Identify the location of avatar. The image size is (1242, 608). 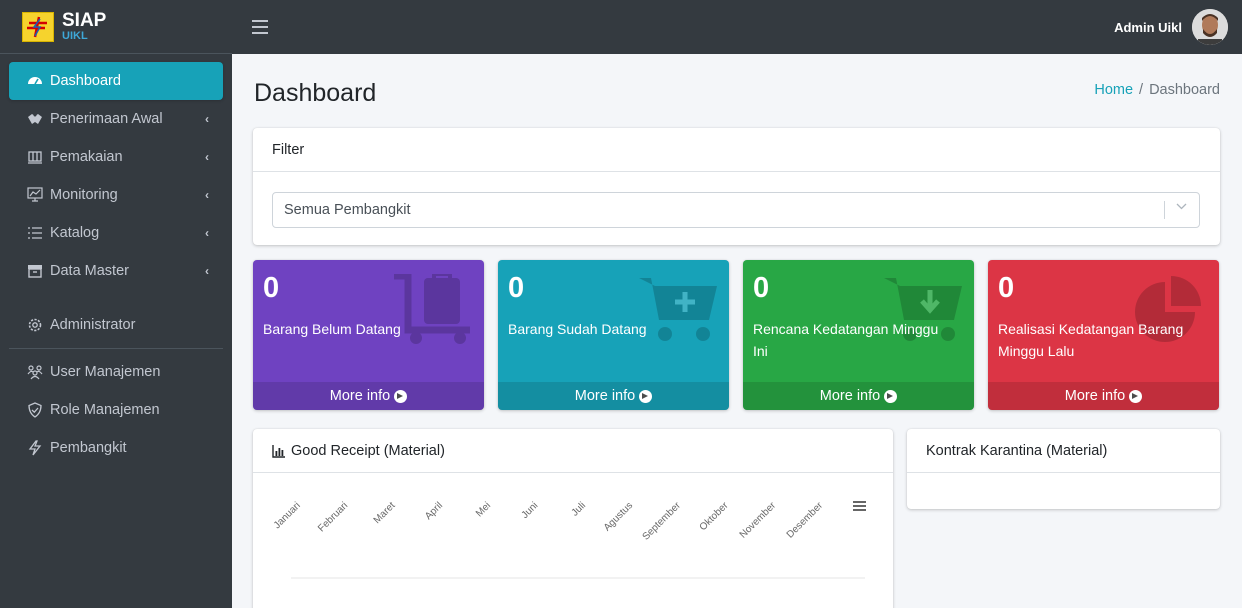
(1210, 27).